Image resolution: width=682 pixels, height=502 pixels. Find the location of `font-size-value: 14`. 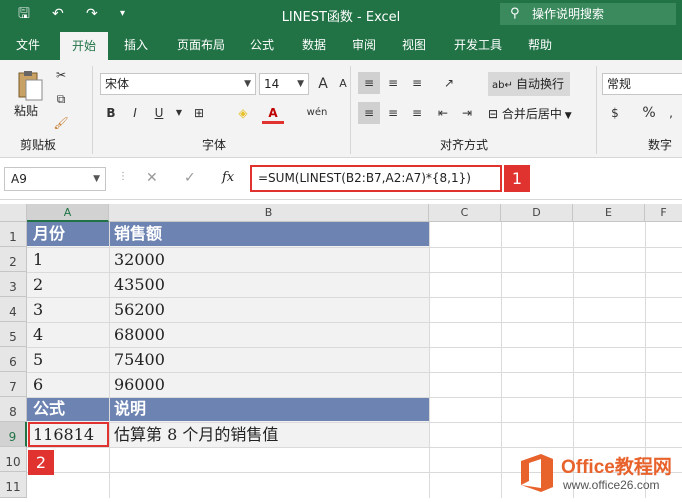

font-size-value: 14 is located at coordinates (272, 84).